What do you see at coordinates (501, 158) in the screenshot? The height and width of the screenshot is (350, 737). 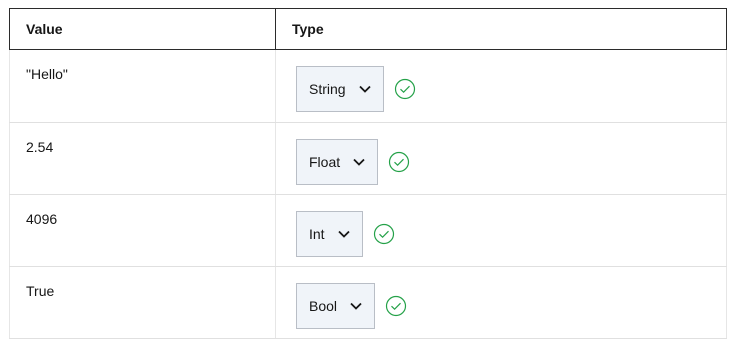 I see `type-cell: Float` at bounding box center [501, 158].